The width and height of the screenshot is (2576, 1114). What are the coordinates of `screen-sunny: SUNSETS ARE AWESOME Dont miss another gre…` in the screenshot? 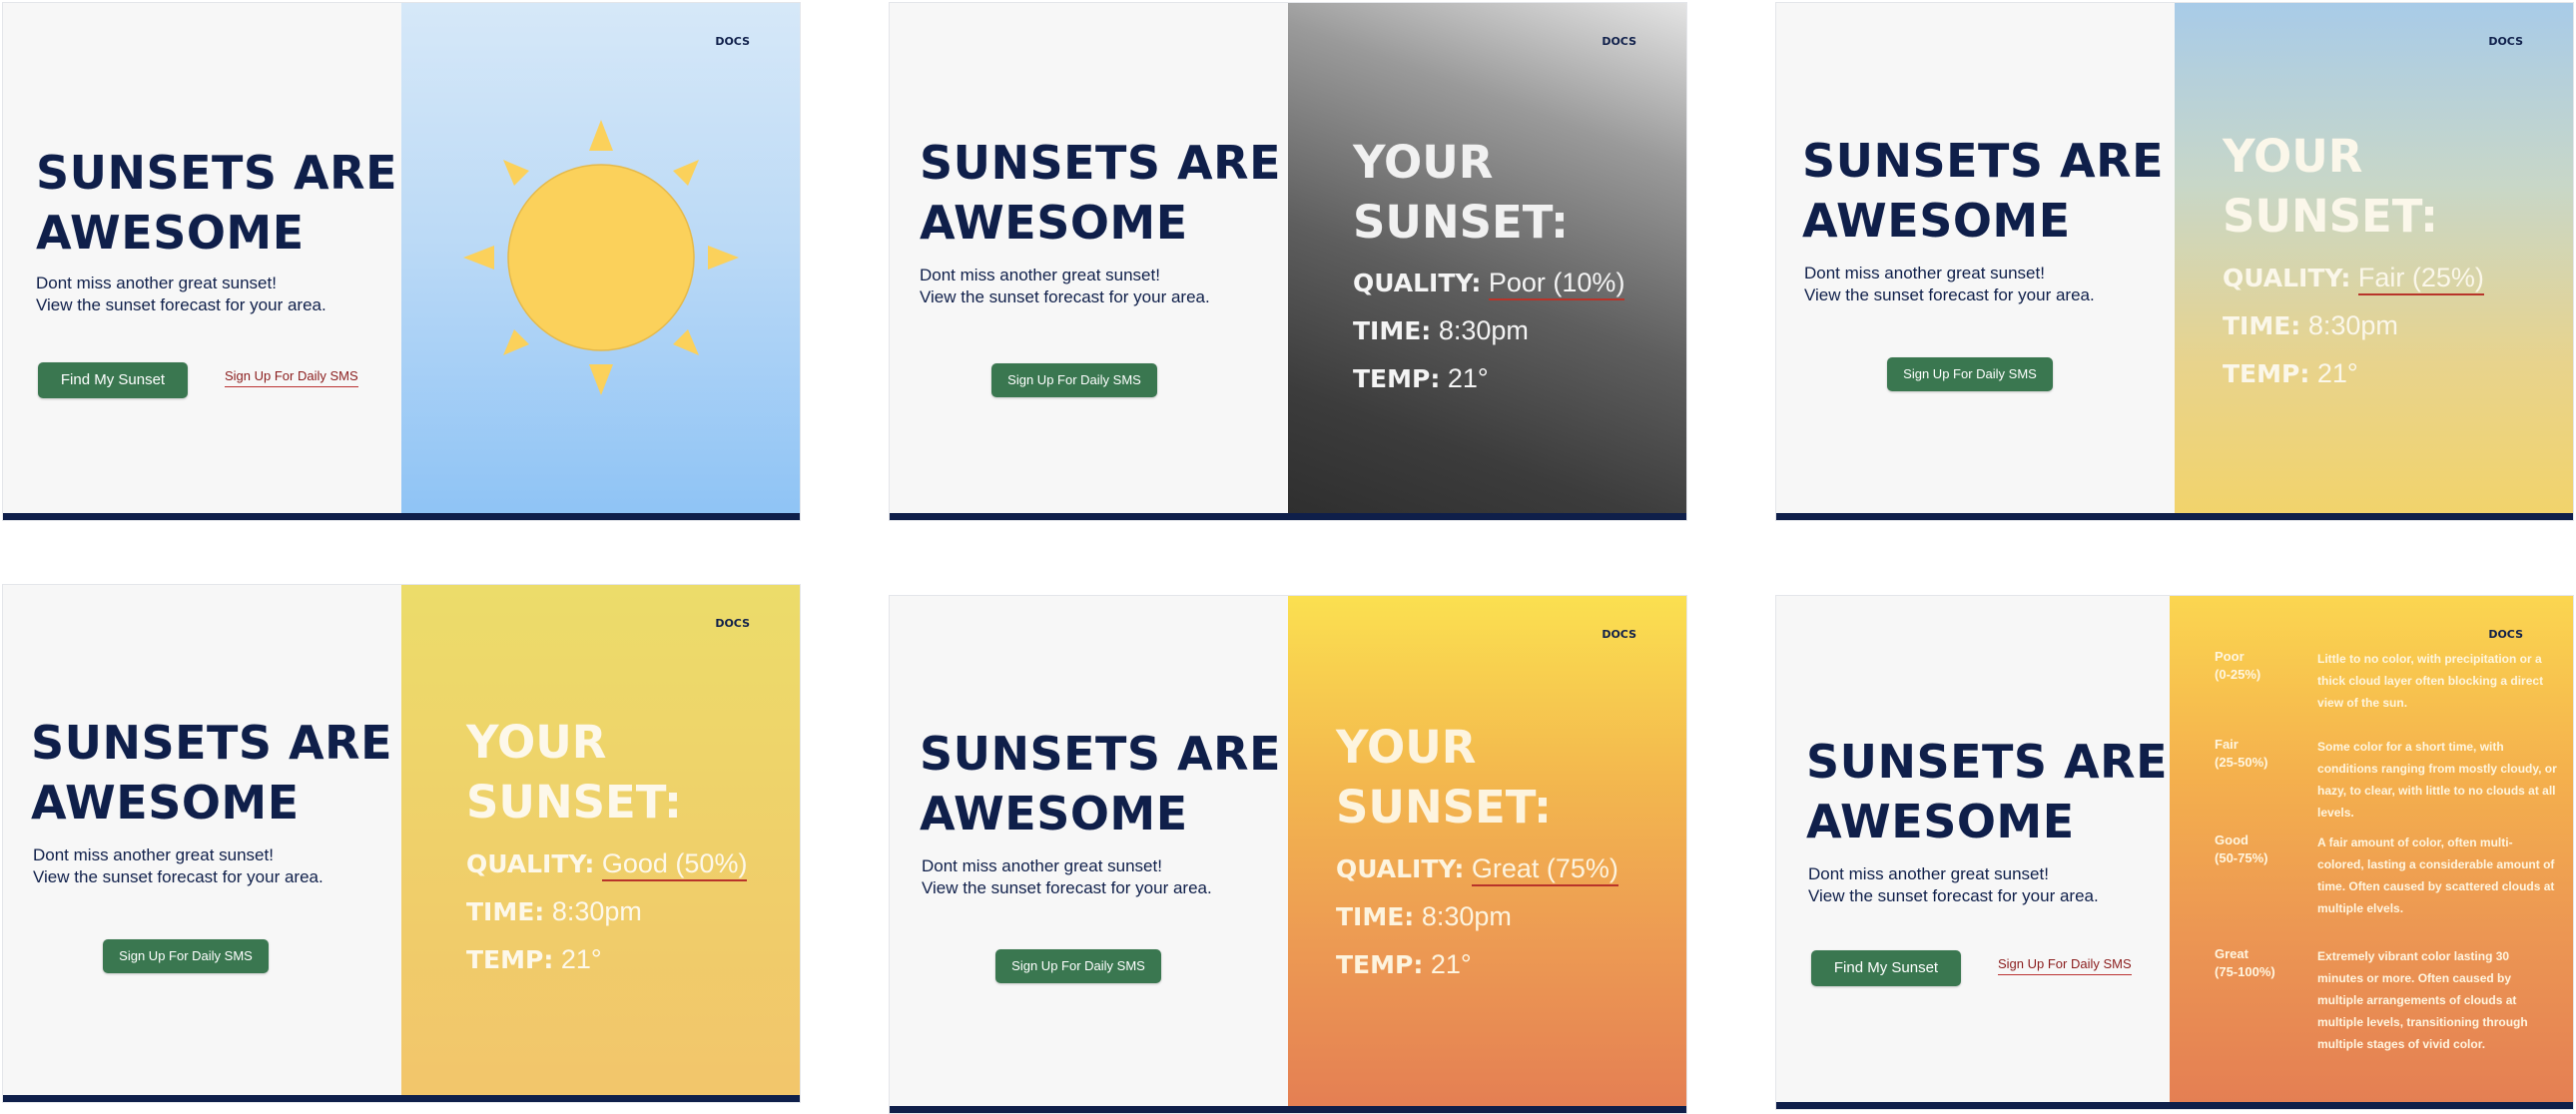 It's located at (401, 261).